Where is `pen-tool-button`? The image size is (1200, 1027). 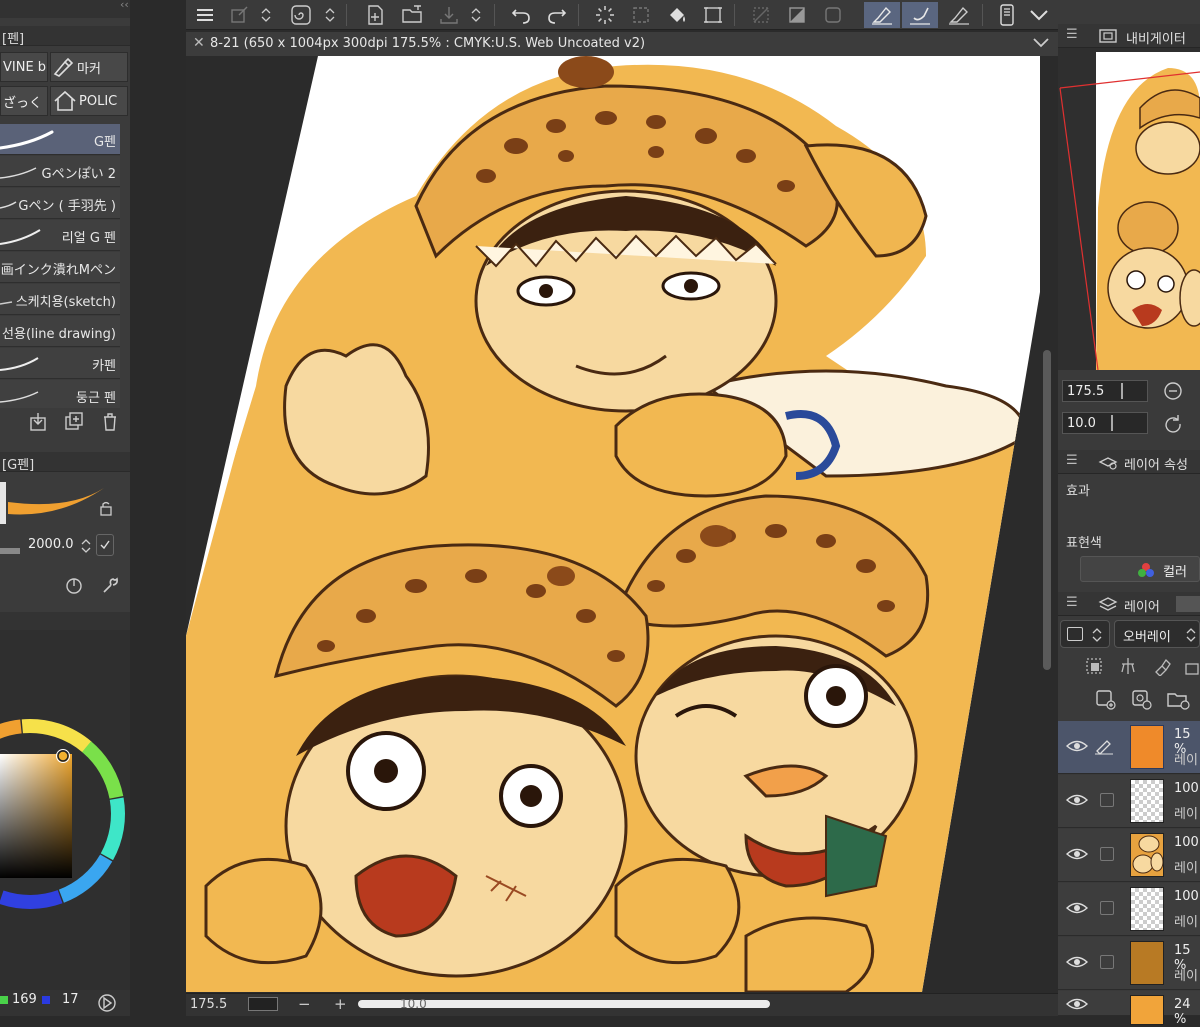
pen-tool-button is located at coordinates (882, 15).